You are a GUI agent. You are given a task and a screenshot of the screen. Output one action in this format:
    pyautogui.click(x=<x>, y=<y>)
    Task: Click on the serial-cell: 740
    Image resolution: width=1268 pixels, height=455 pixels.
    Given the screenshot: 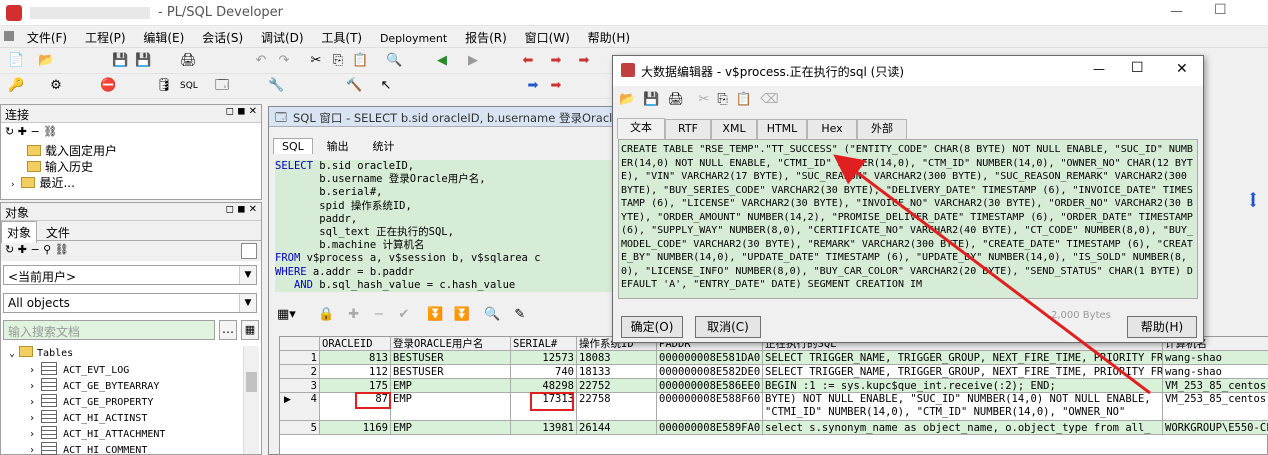 What is the action you would take?
    pyautogui.click(x=544, y=372)
    